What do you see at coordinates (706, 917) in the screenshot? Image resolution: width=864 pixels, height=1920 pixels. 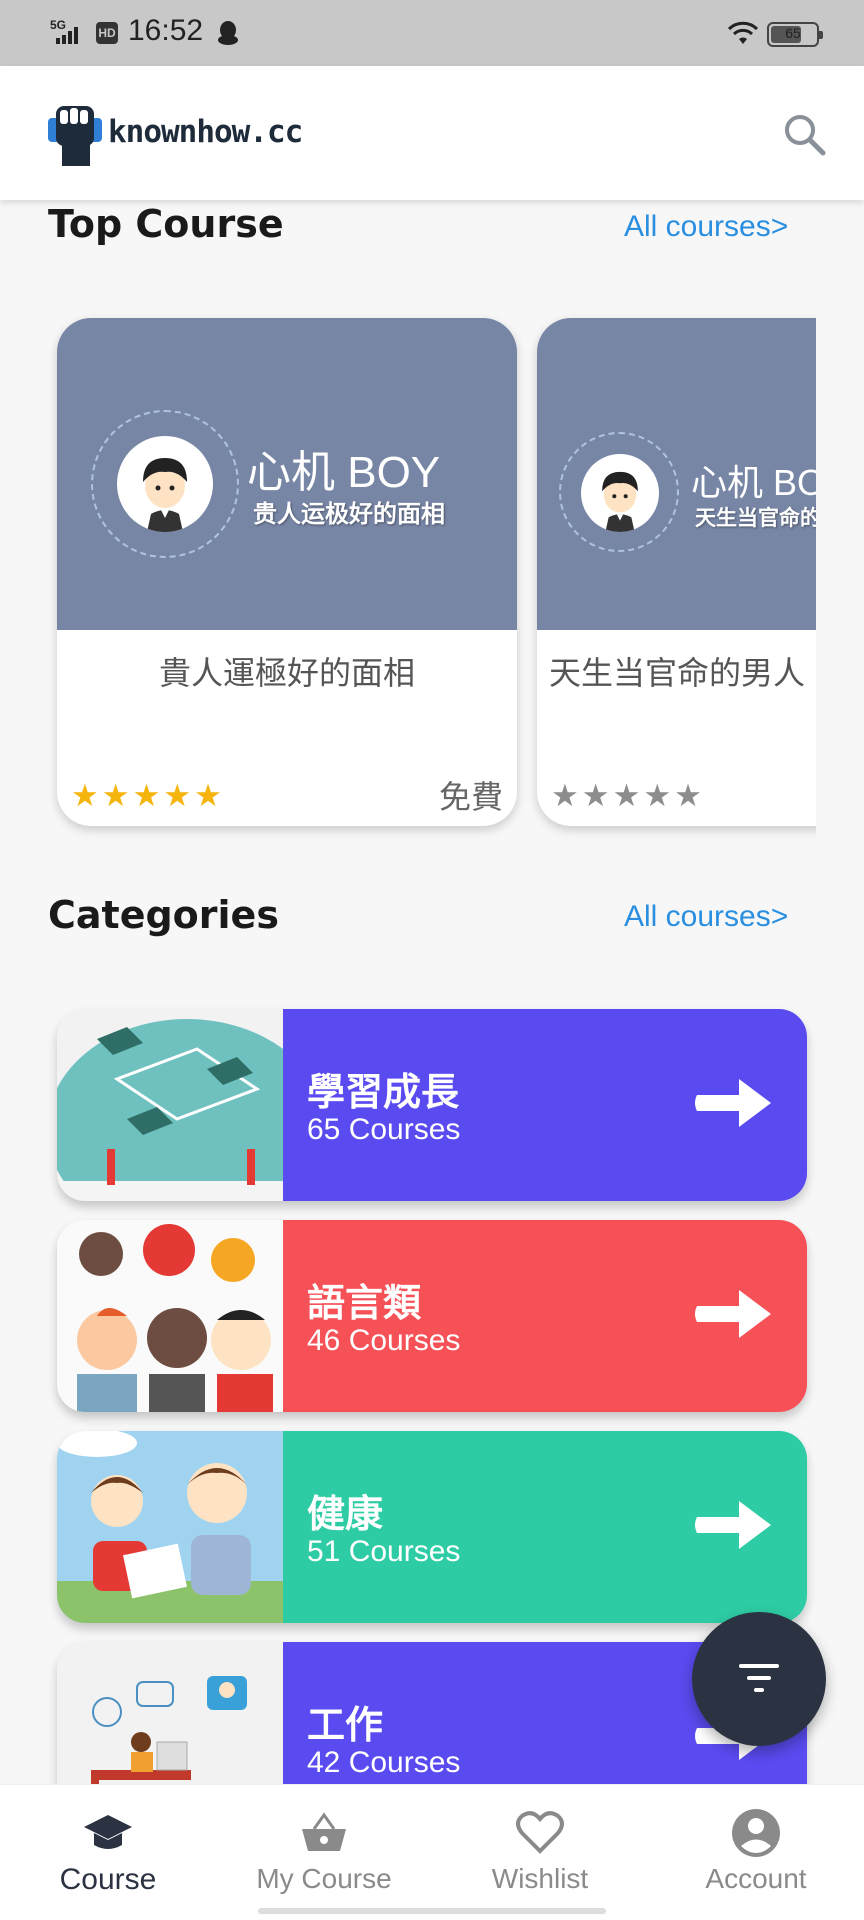 I see `categories-all-link: All courses>` at bounding box center [706, 917].